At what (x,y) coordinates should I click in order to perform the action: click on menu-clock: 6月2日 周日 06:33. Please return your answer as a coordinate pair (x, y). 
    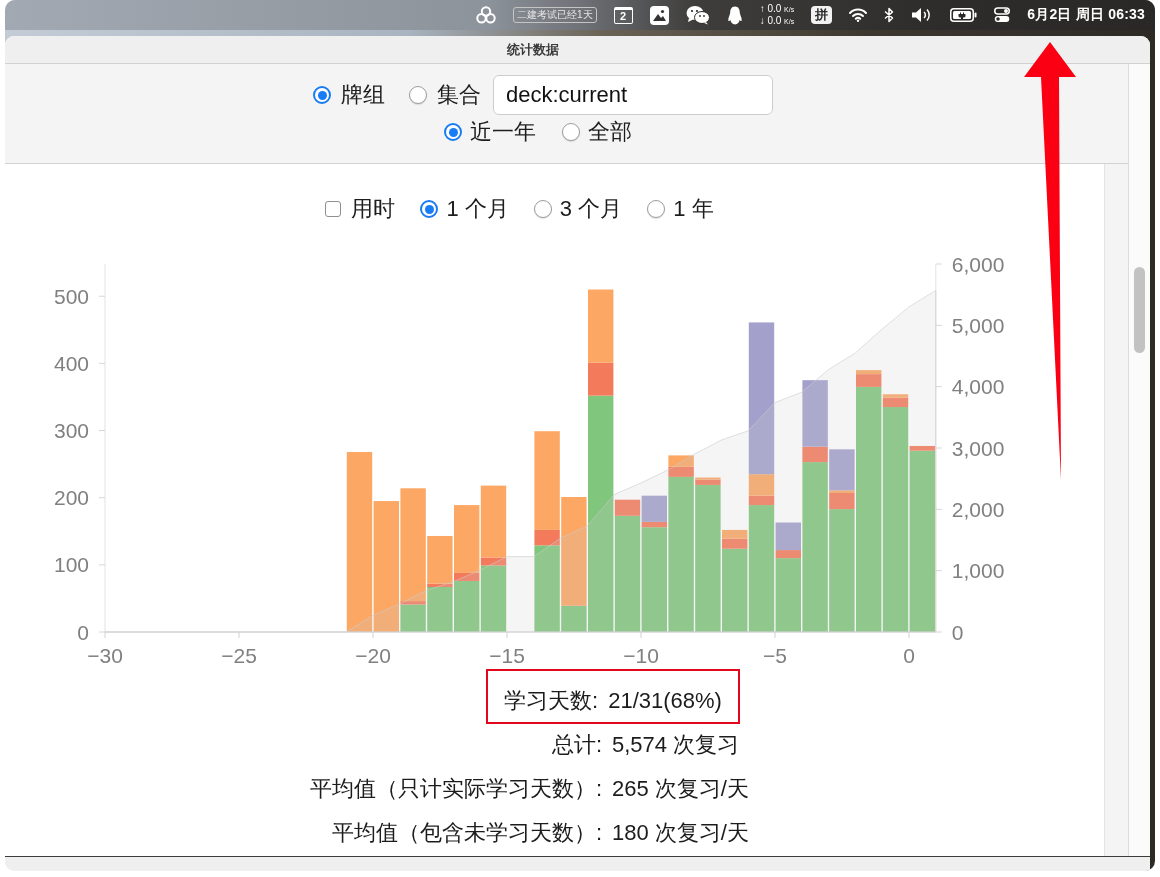
    Looking at the image, I should click on (1086, 15).